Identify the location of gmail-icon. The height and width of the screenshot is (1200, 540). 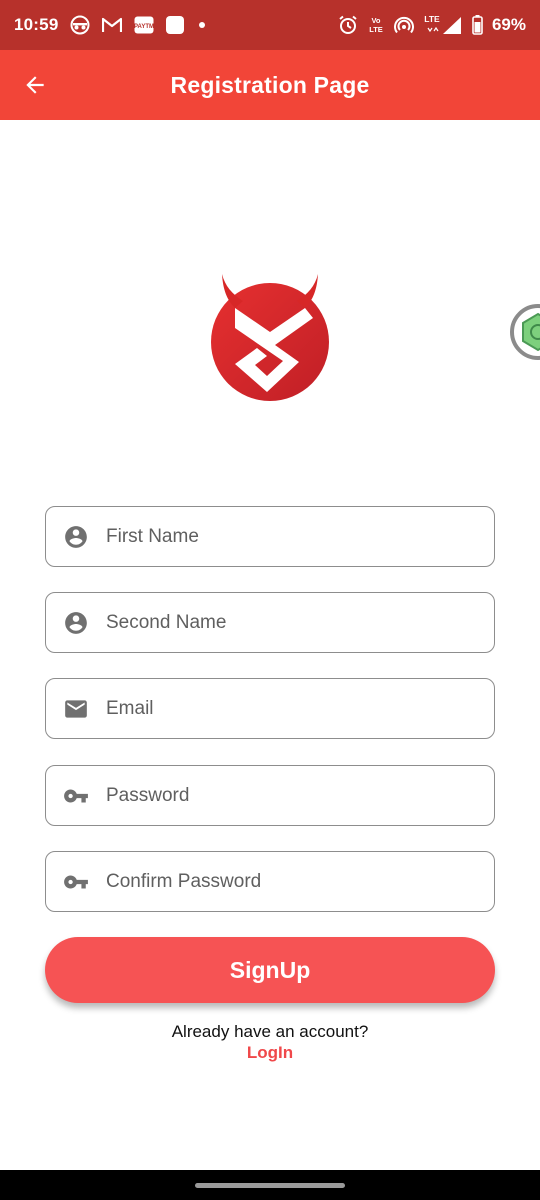
(112, 25).